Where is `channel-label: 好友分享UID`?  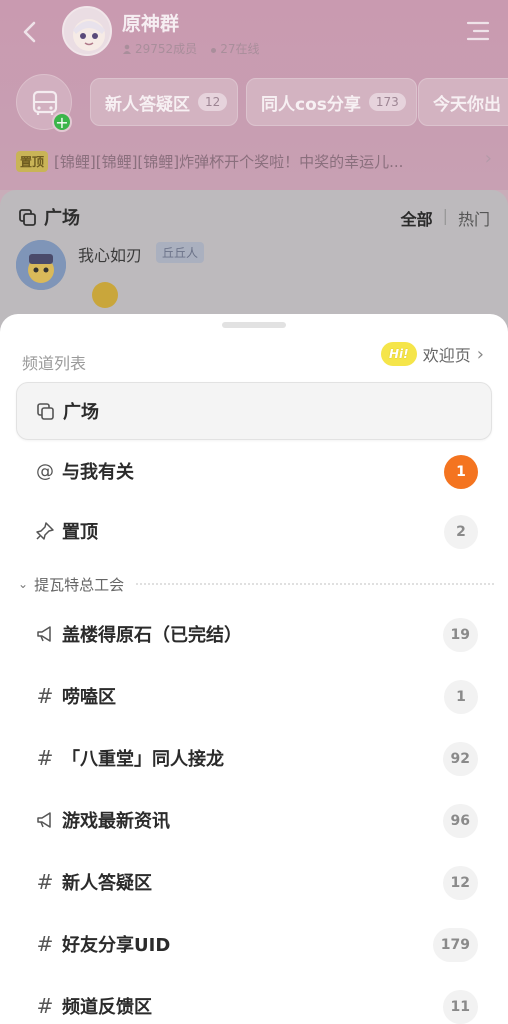
channel-label: 好友分享UID is located at coordinates (116, 945).